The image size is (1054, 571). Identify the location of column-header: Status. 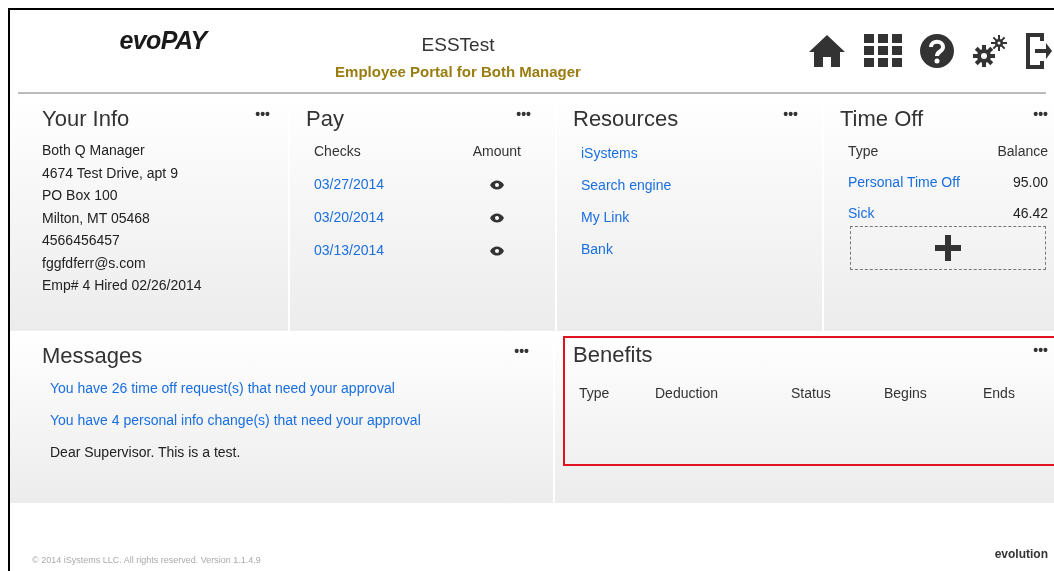
(811, 393).